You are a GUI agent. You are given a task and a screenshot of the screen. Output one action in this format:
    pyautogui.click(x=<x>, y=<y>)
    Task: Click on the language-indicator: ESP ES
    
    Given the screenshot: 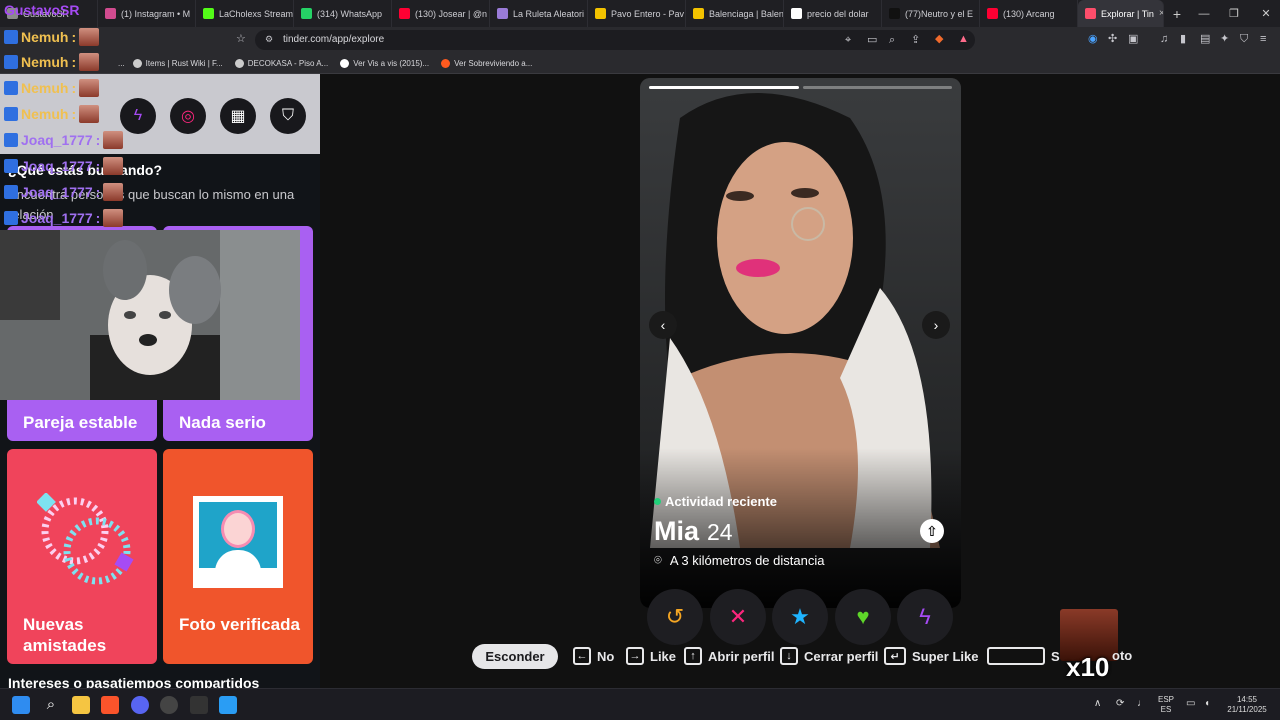 What is the action you would take?
    pyautogui.click(x=1166, y=705)
    